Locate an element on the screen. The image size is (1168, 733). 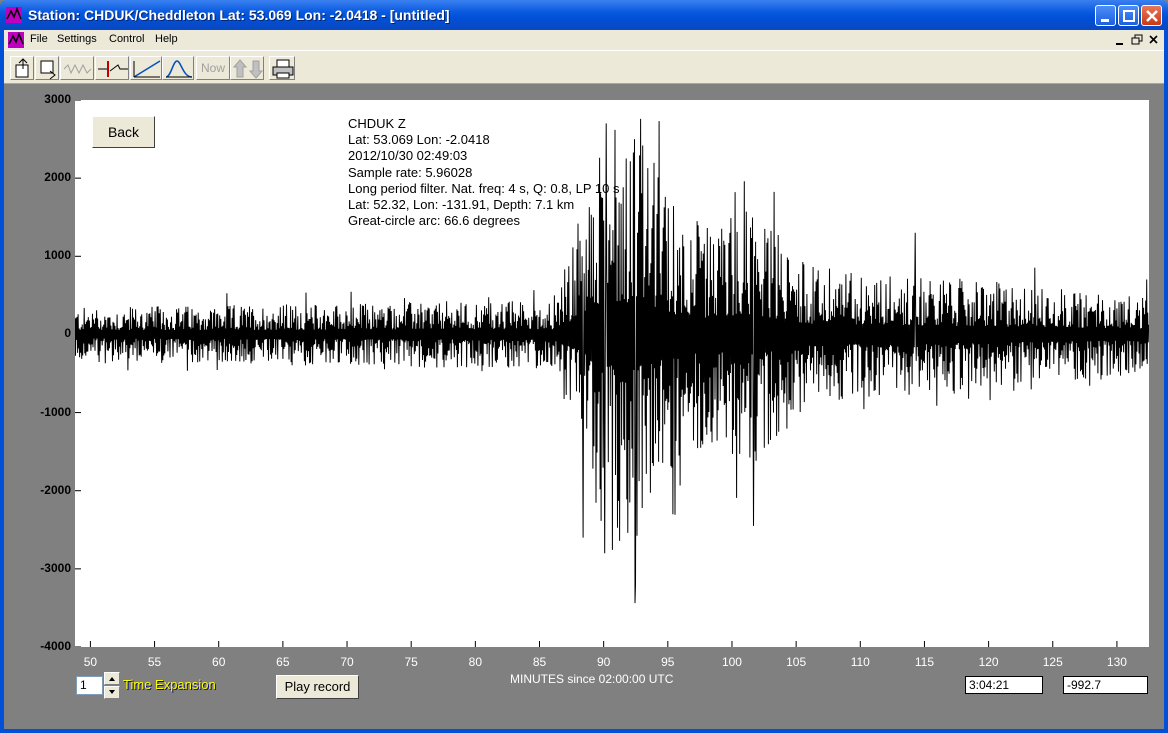
app-icon is located at coordinates (14, 15).